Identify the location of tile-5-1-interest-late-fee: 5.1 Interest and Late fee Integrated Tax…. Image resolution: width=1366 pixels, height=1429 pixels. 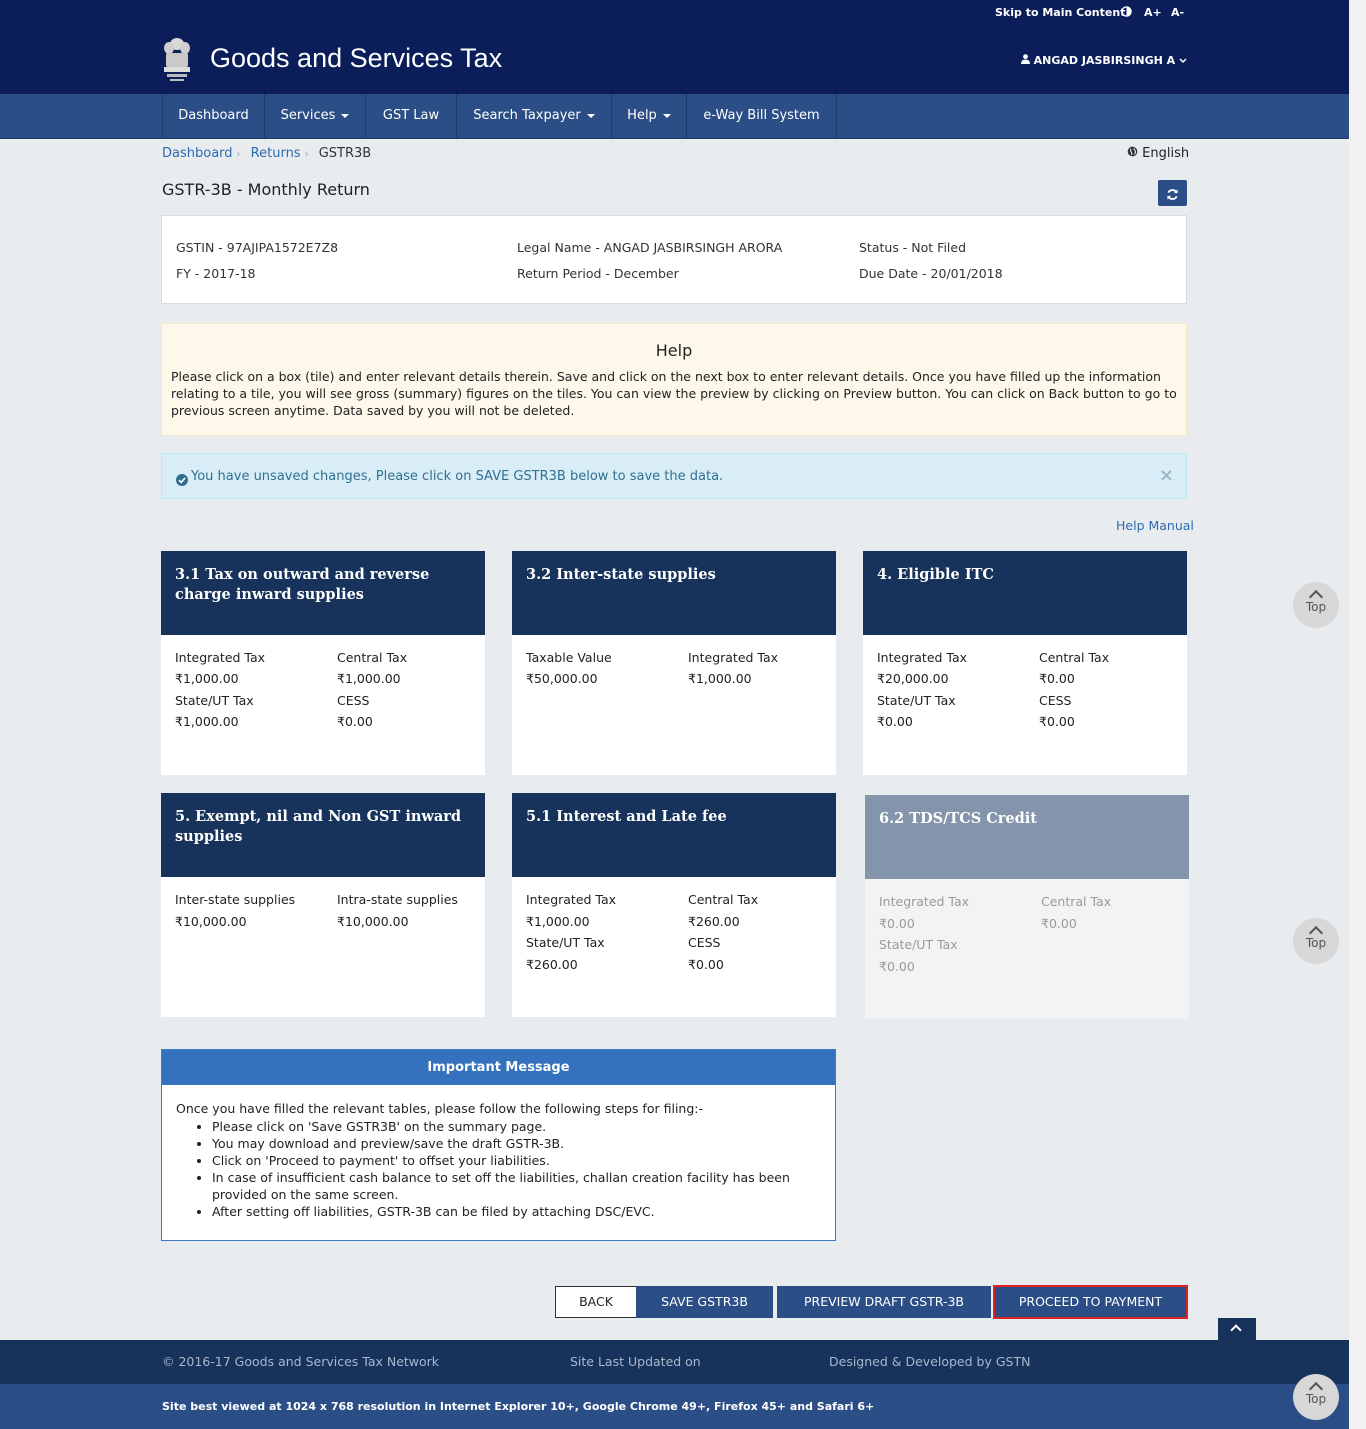
(674, 905).